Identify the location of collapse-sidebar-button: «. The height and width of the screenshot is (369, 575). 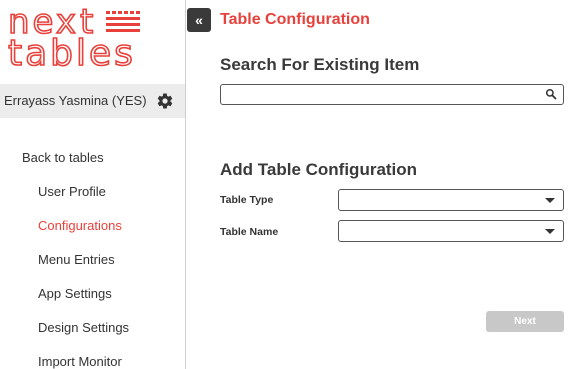
(199, 20).